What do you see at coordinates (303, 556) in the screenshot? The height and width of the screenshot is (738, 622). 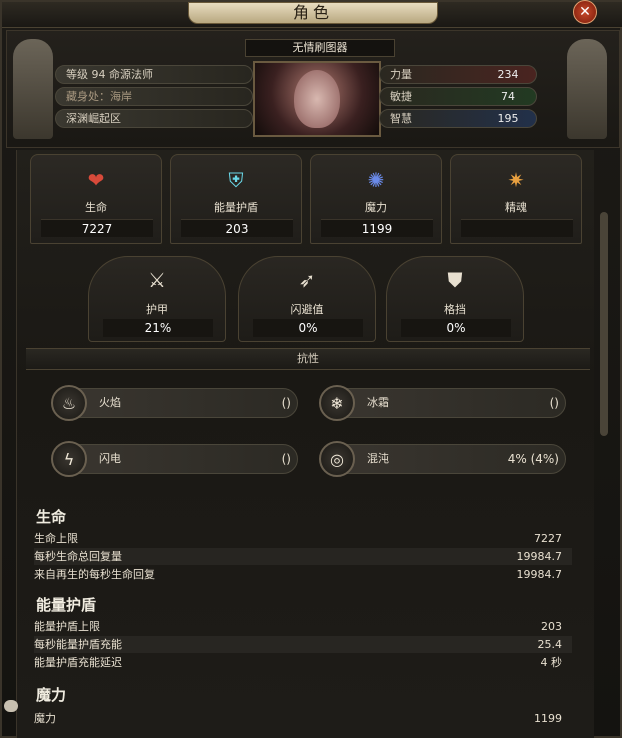 I see `detail-row: 每秒生命总回复量 19984.7` at bounding box center [303, 556].